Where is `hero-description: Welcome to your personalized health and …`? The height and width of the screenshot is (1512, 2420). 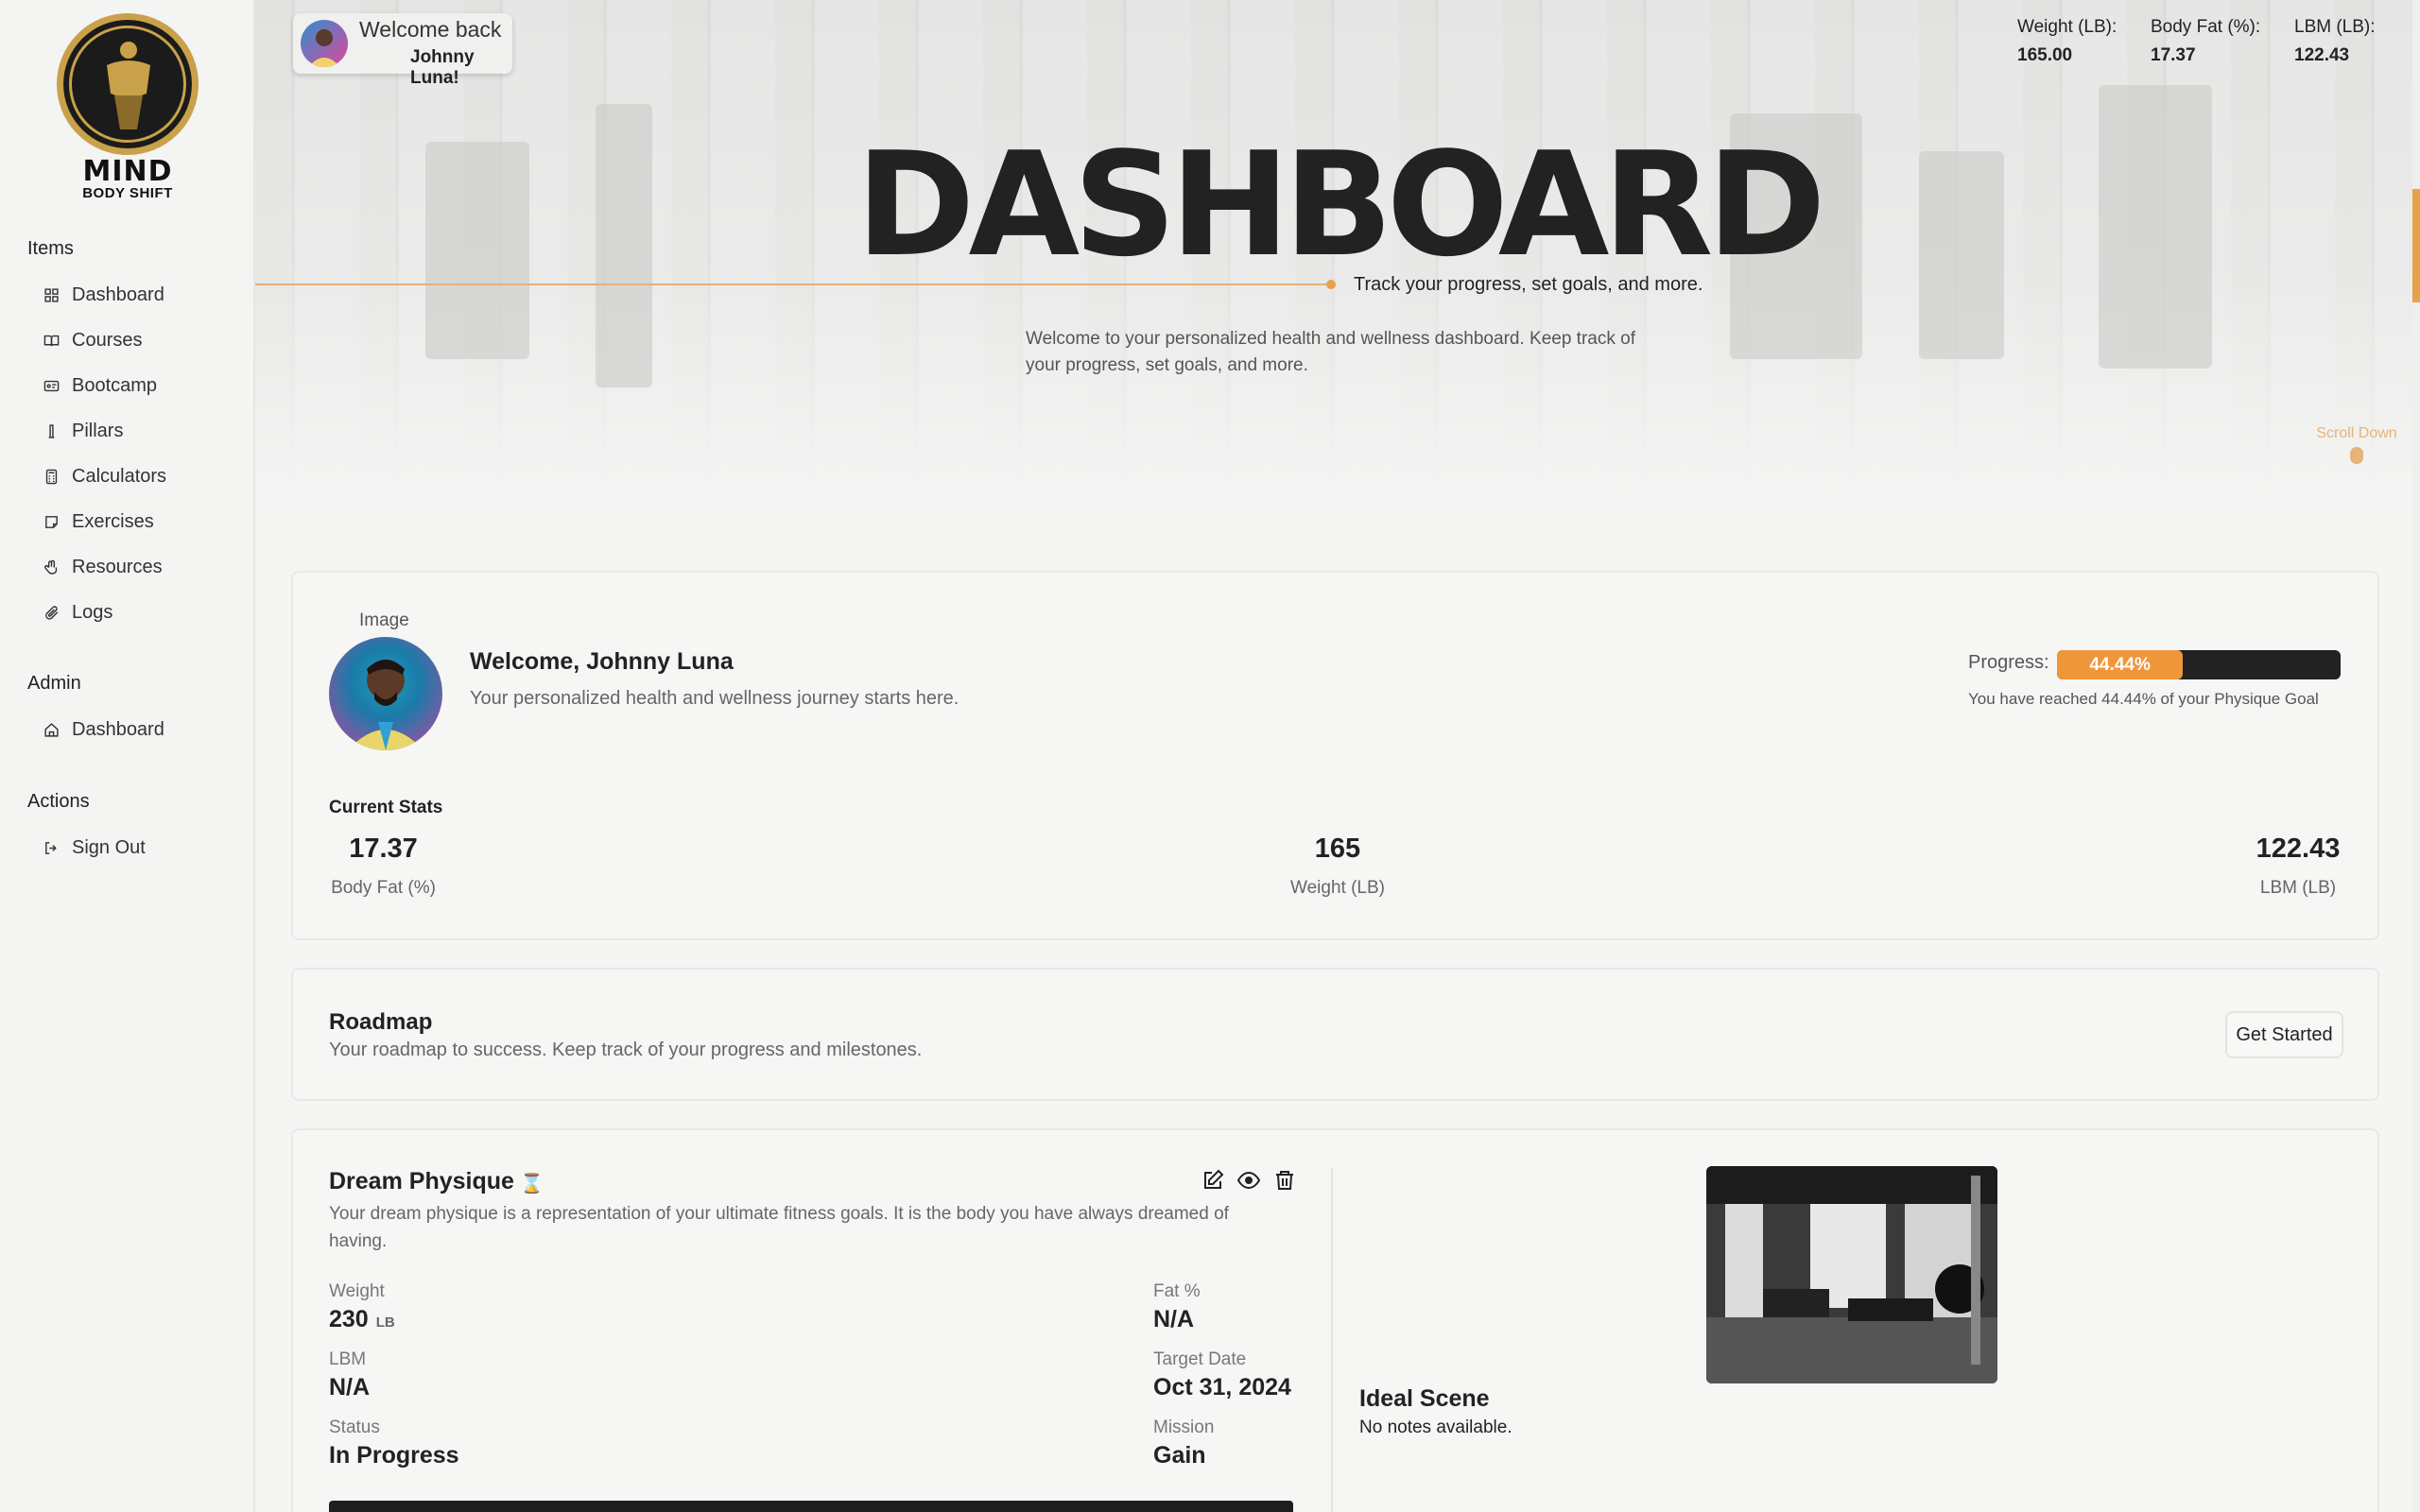 hero-description: Welcome to your personalized health and … is located at coordinates (1331, 352).